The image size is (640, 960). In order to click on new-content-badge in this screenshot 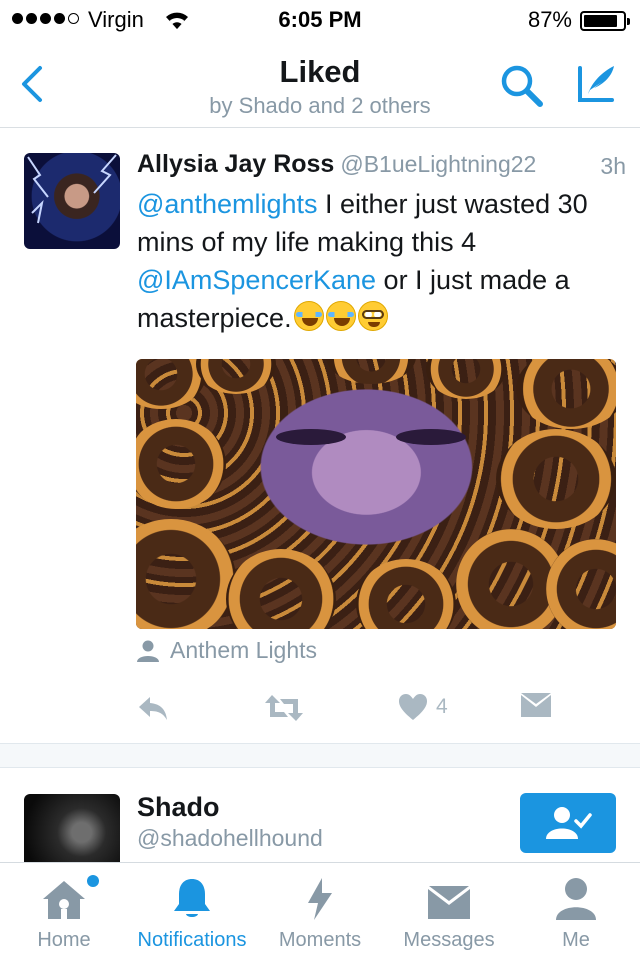, I will do `click(93, 881)`.